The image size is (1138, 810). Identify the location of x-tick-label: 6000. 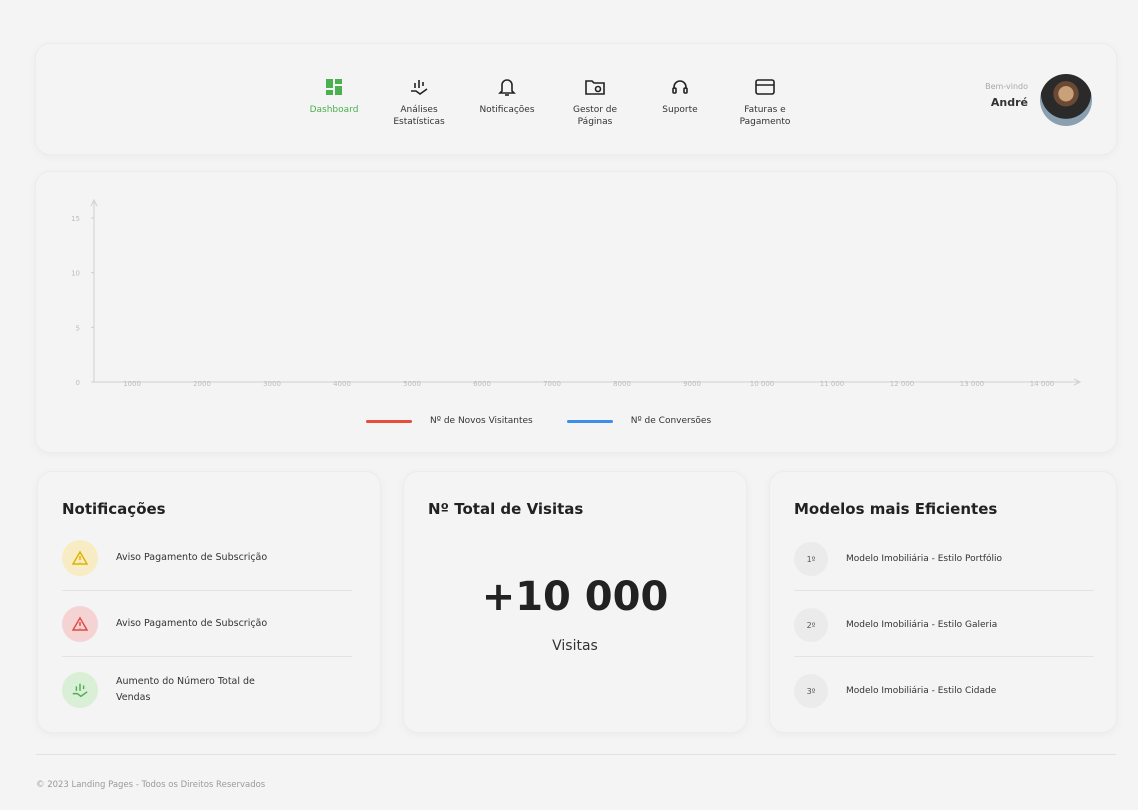
(482, 384).